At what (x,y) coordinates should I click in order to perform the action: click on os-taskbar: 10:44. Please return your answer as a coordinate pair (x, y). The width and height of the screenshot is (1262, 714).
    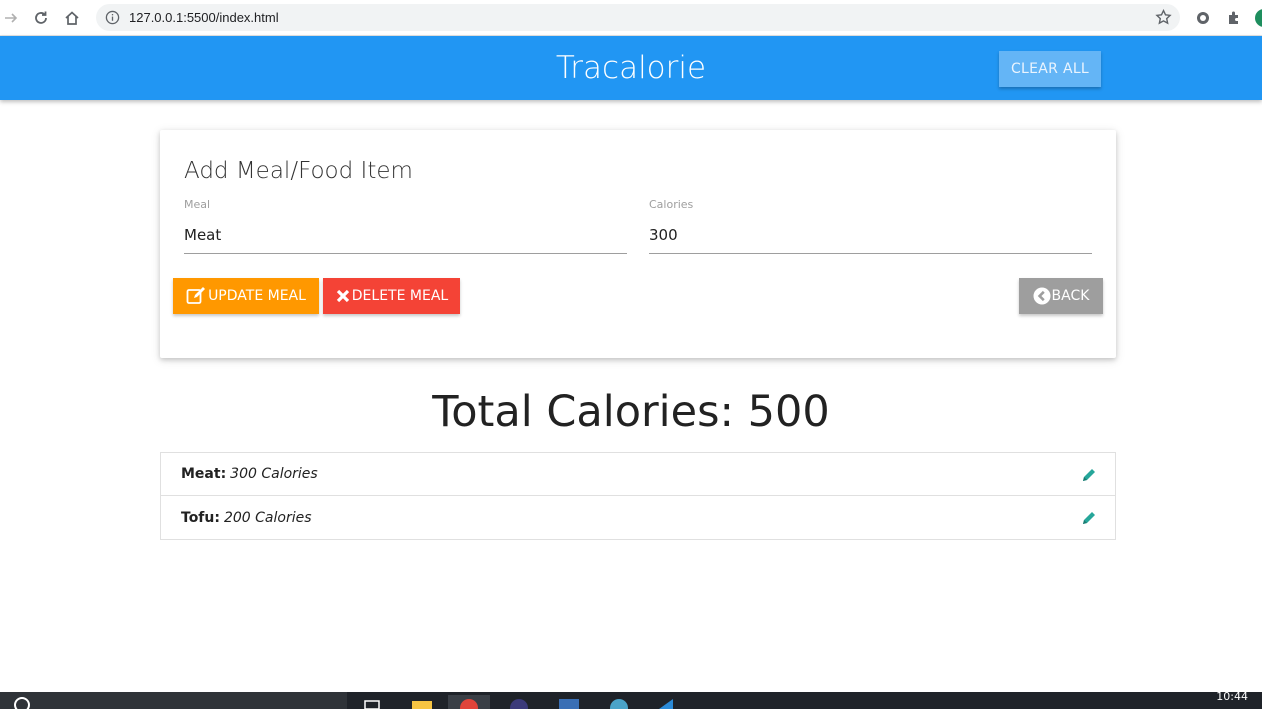
    Looking at the image, I should click on (631, 702).